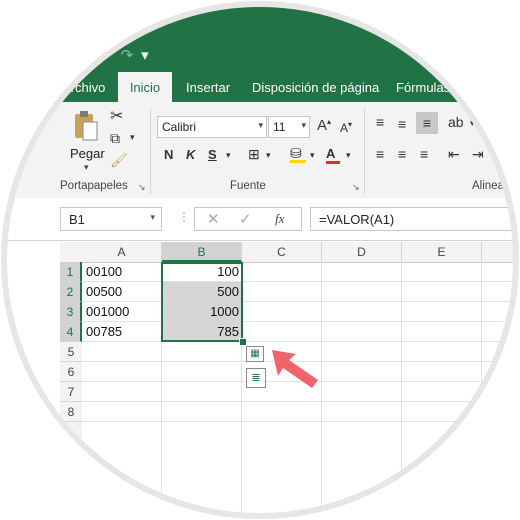 The image size is (520, 520). Describe the element at coordinates (279, 219) in the screenshot. I see `insert-function-button: fx` at that location.